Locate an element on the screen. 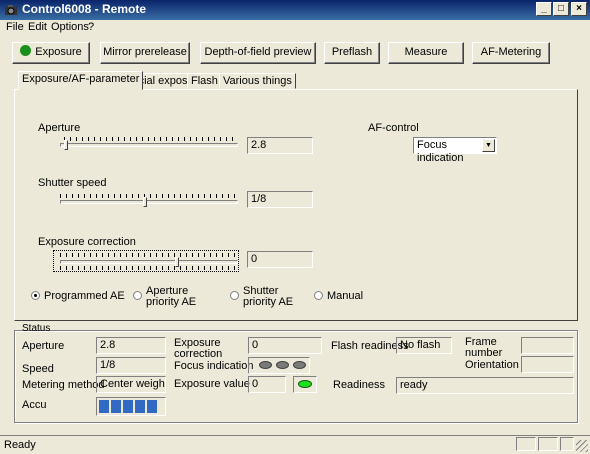  shutter-speed-value: 1/8 is located at coordinates (280, 199).